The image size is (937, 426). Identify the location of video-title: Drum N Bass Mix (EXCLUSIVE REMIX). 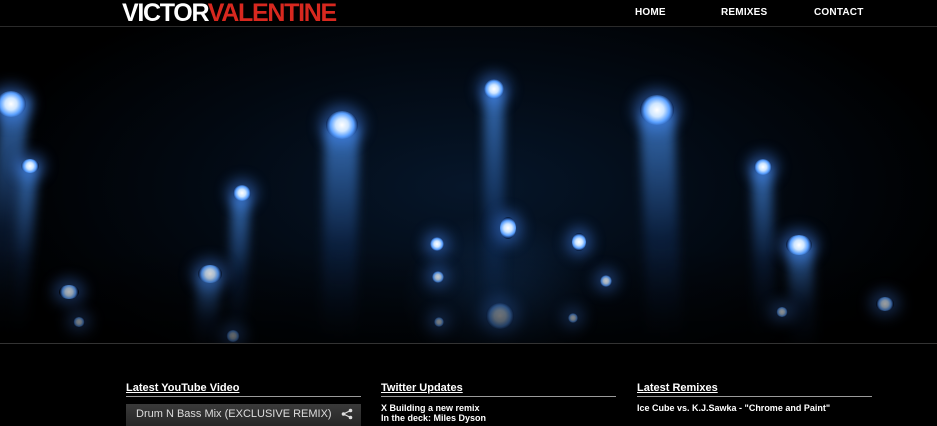
(234, 414).